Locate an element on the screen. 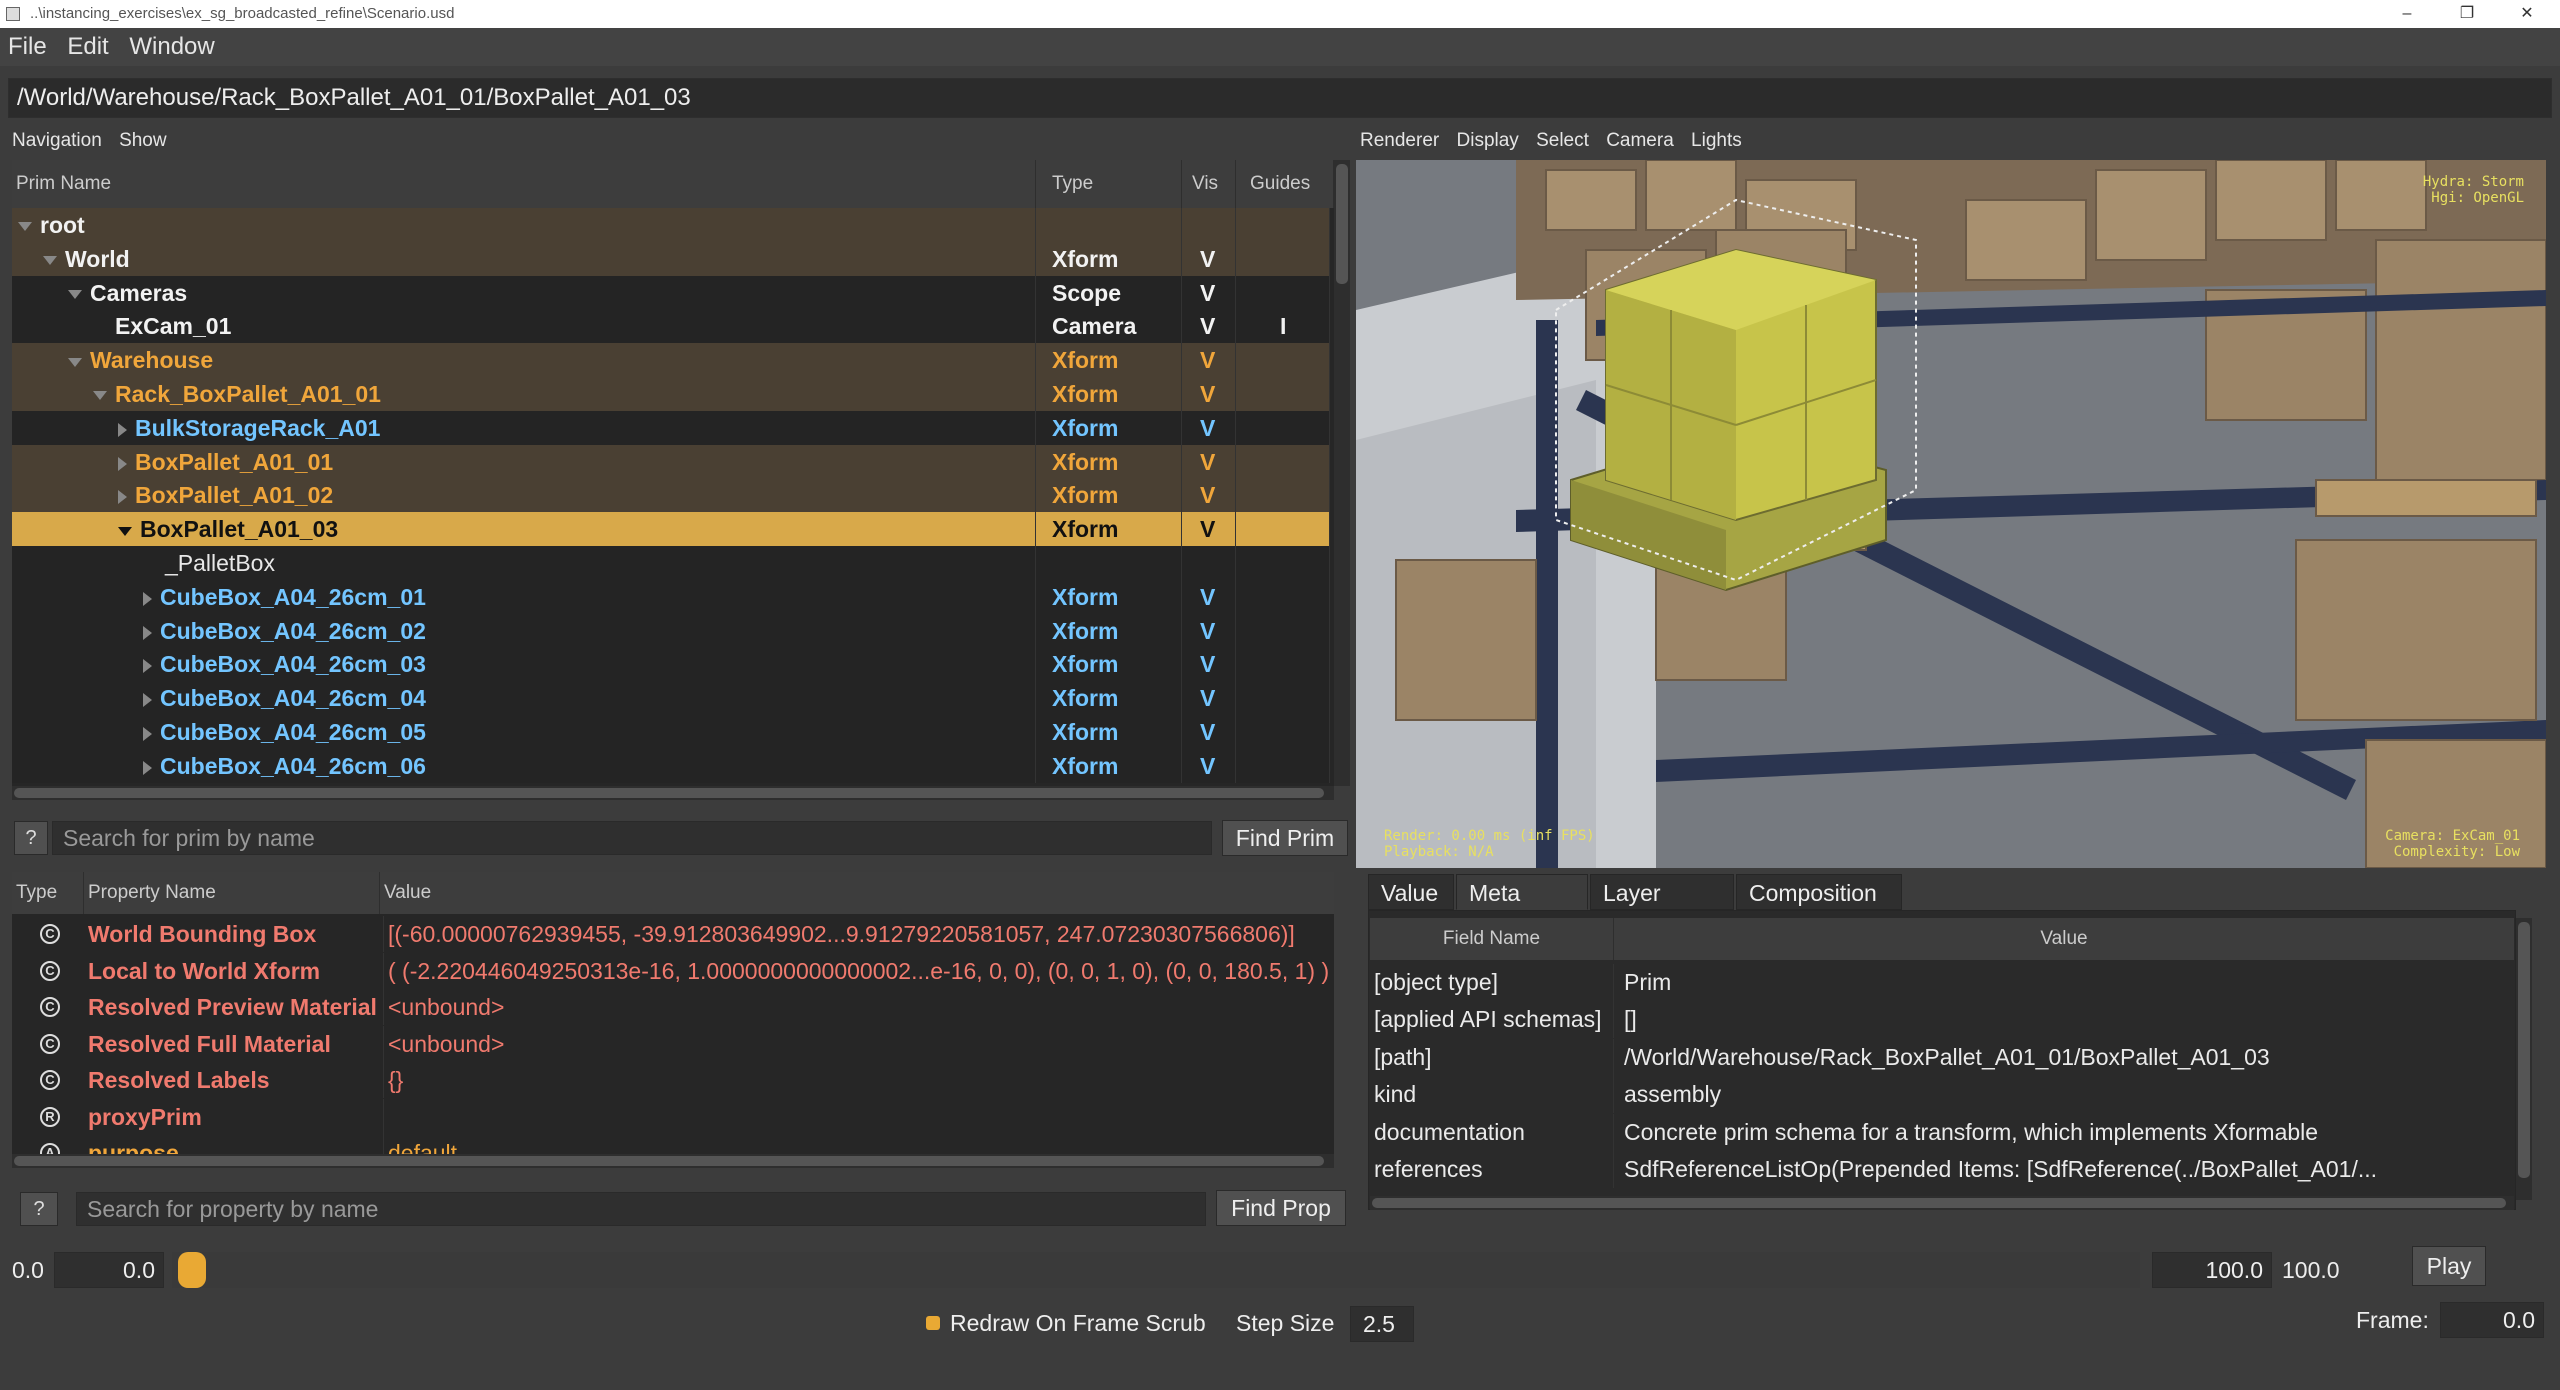 The width and height of the screenshot is (2560, 1390). find-prop-button: Find Prop is located at coordinates (1281, 1208).